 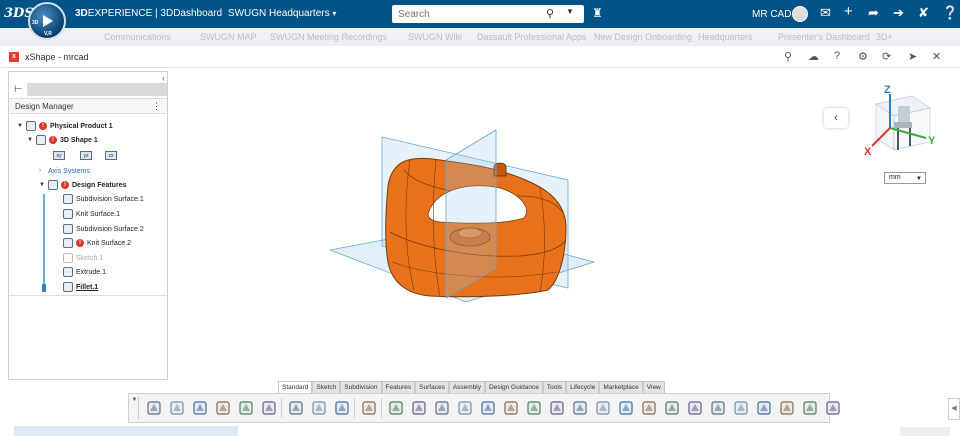 What do you see at coordinates (863, 56) in the screenshot?
I see `gear-icon: ⚙` at bounding box center [863, 56].